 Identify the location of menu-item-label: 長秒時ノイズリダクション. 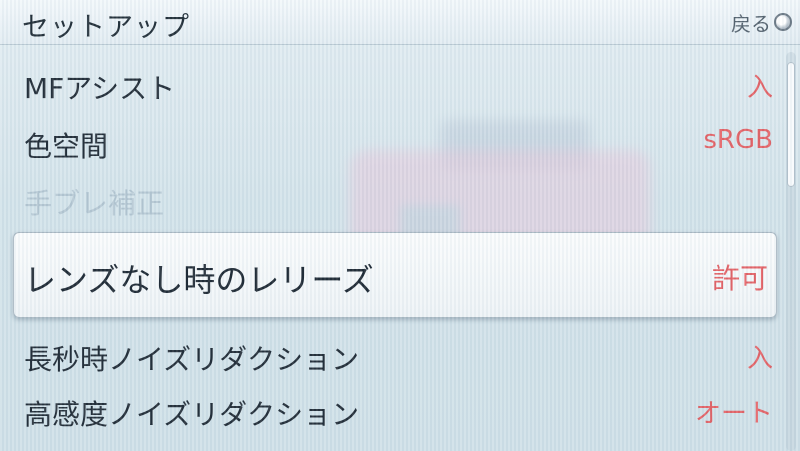
(192, 359).